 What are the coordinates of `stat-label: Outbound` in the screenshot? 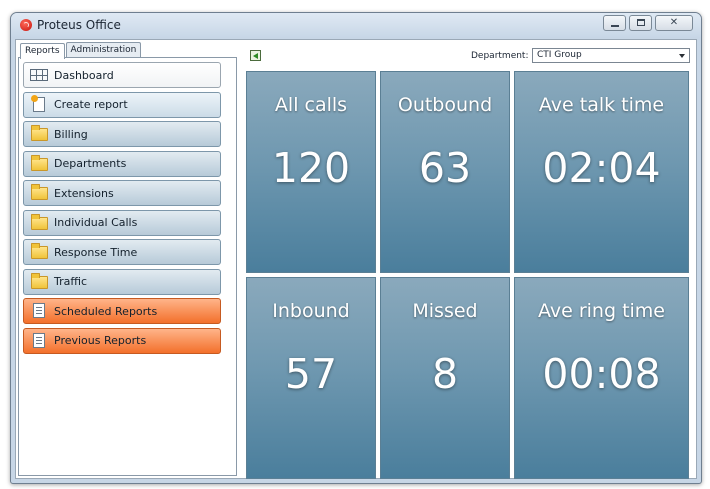 It's located at (445, 105).